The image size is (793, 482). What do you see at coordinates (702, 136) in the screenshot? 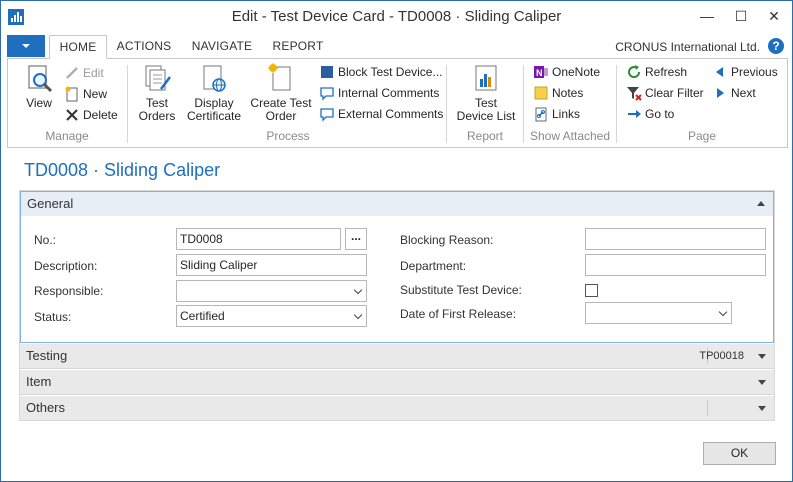
I see `group-label-page: Page` at bounding box center [702, 136].